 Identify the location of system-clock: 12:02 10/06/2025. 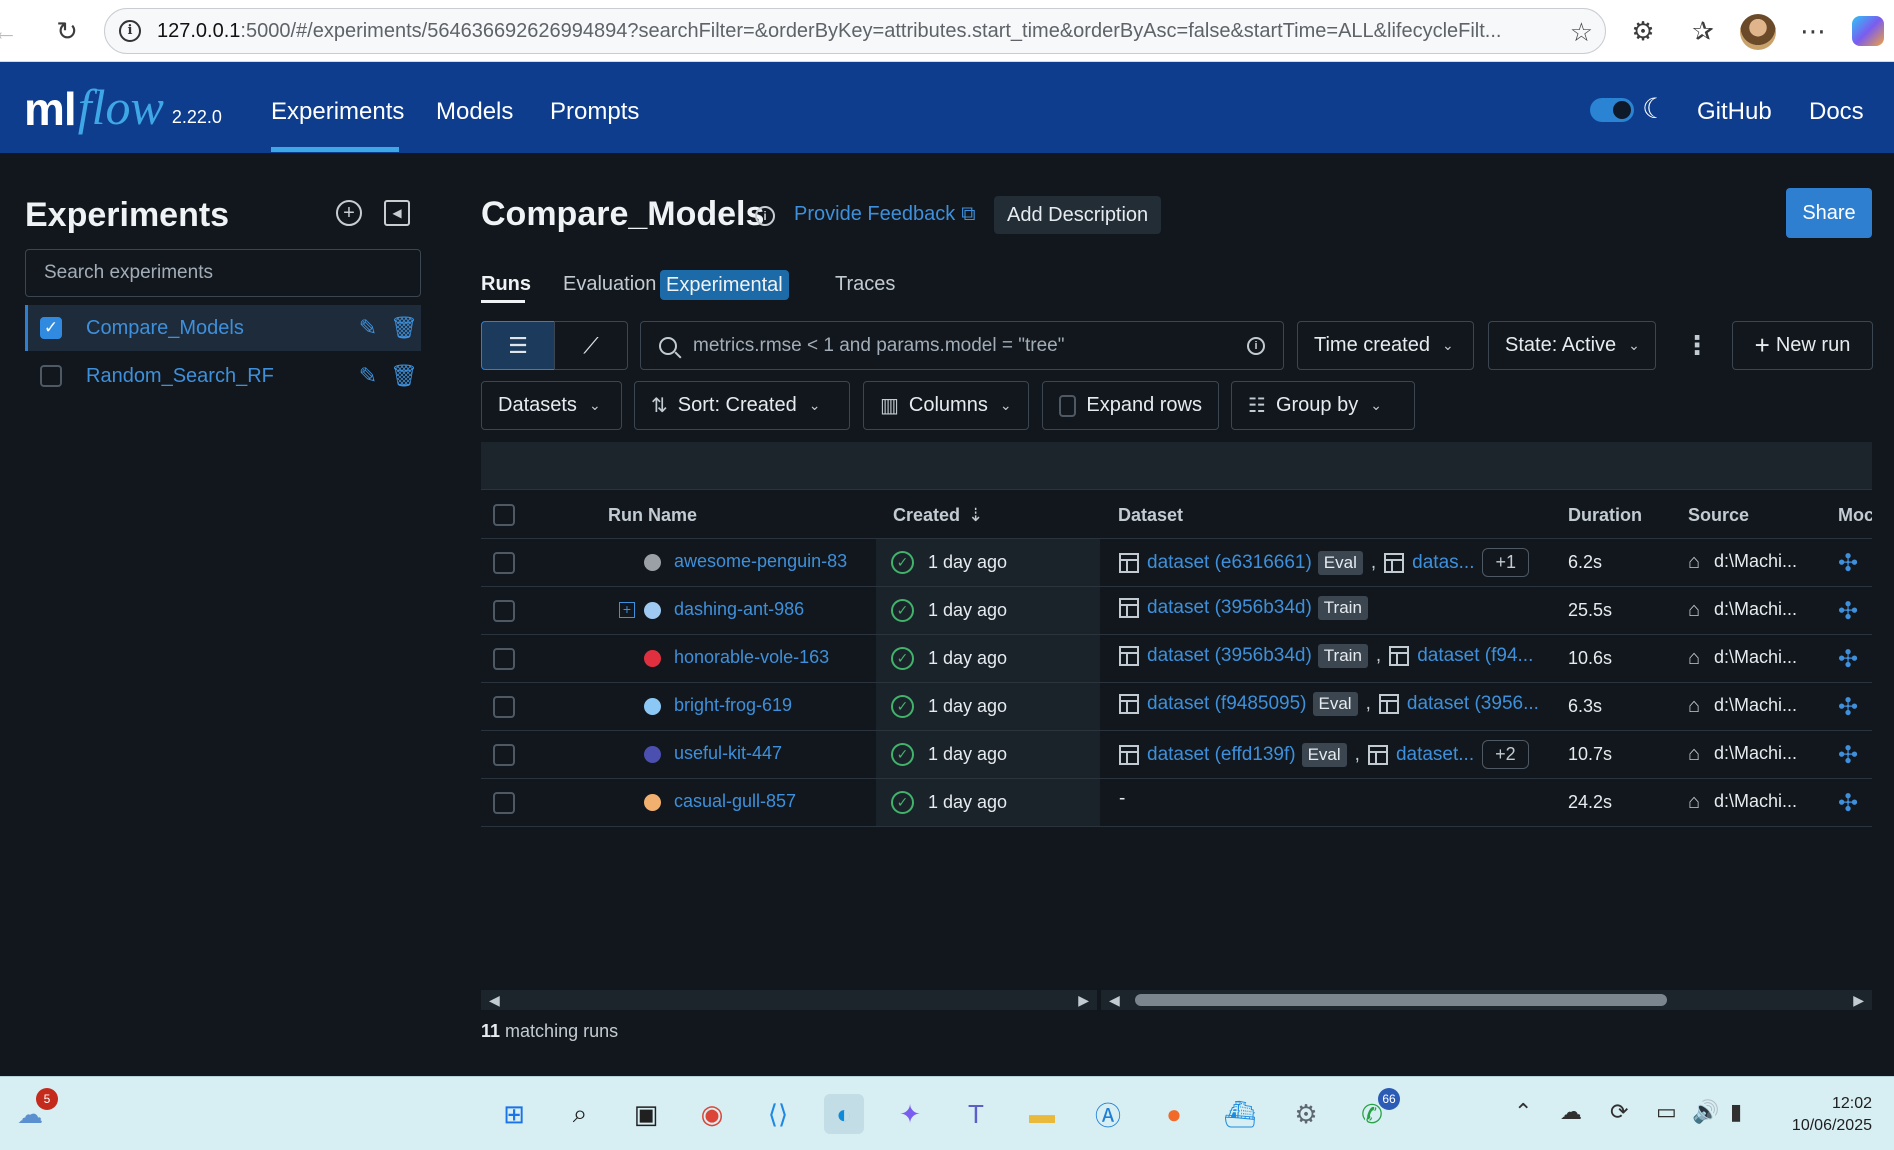
(1832, 1115).